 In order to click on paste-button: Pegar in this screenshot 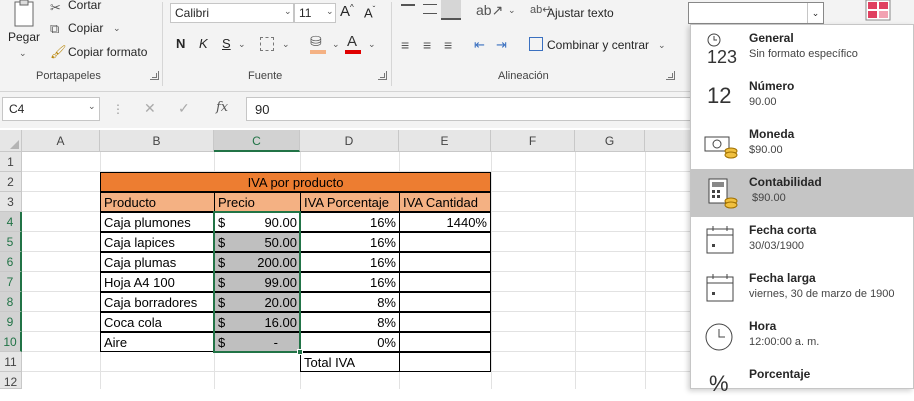, I will do `click(24, 37)`.